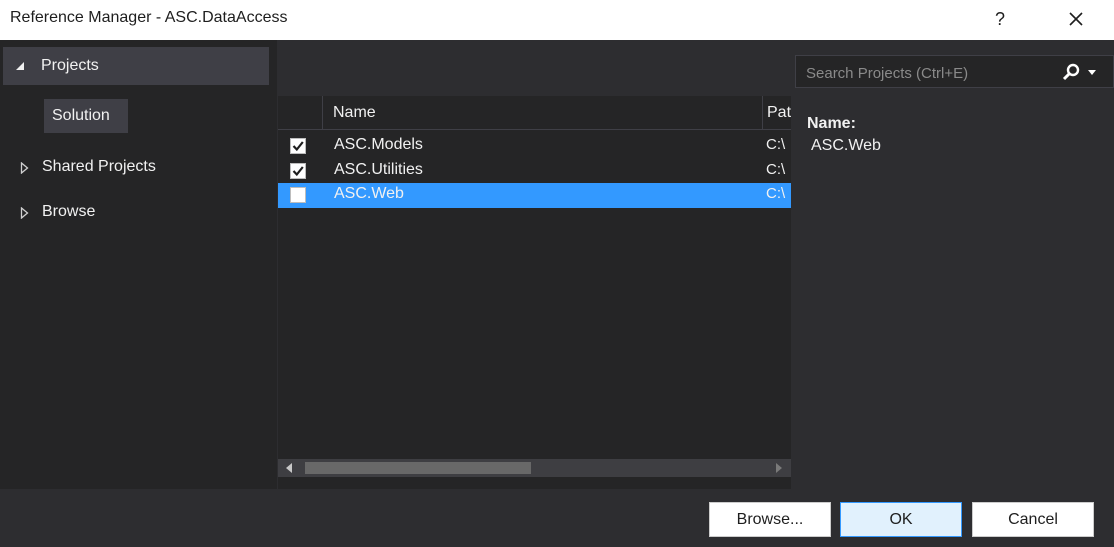  I want to click on list-row: ASC.Utilities C:\, so click(534, 171).